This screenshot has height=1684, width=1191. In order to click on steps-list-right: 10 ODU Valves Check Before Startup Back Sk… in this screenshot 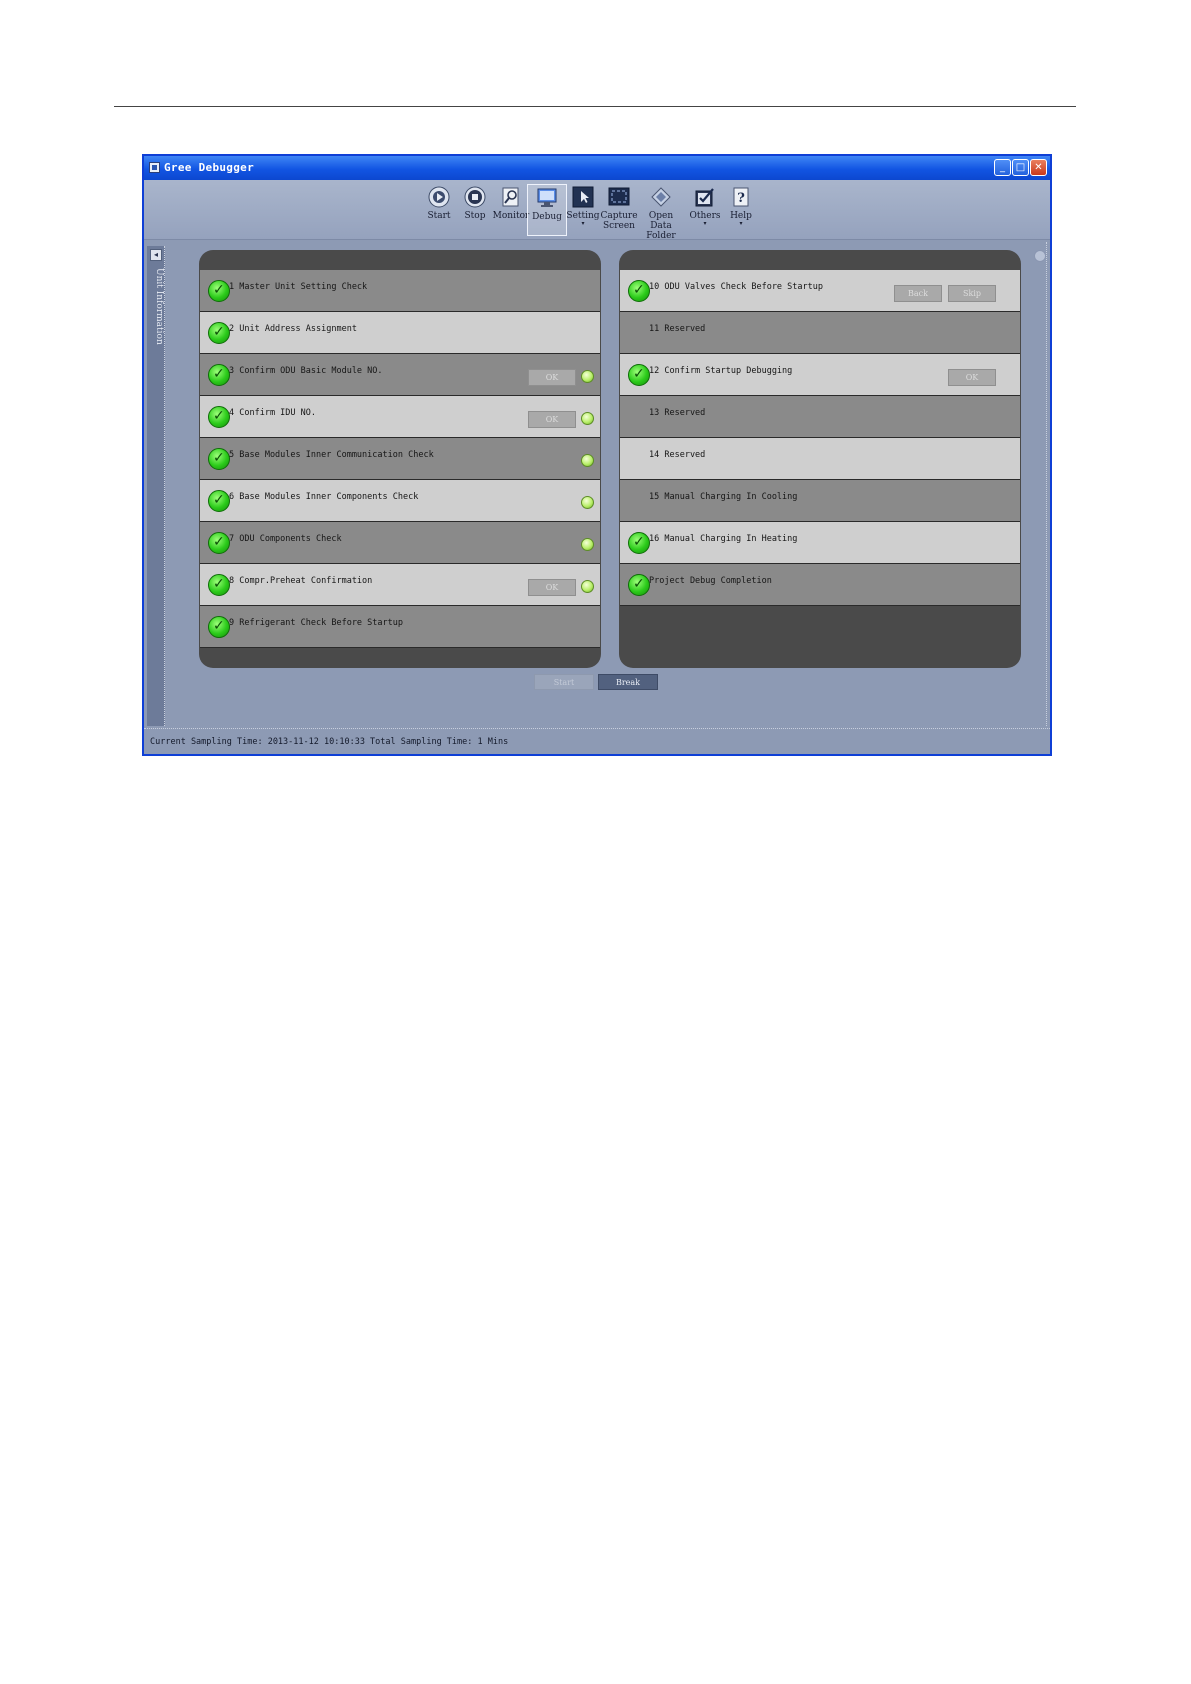, I will do `click(820, 438)`.